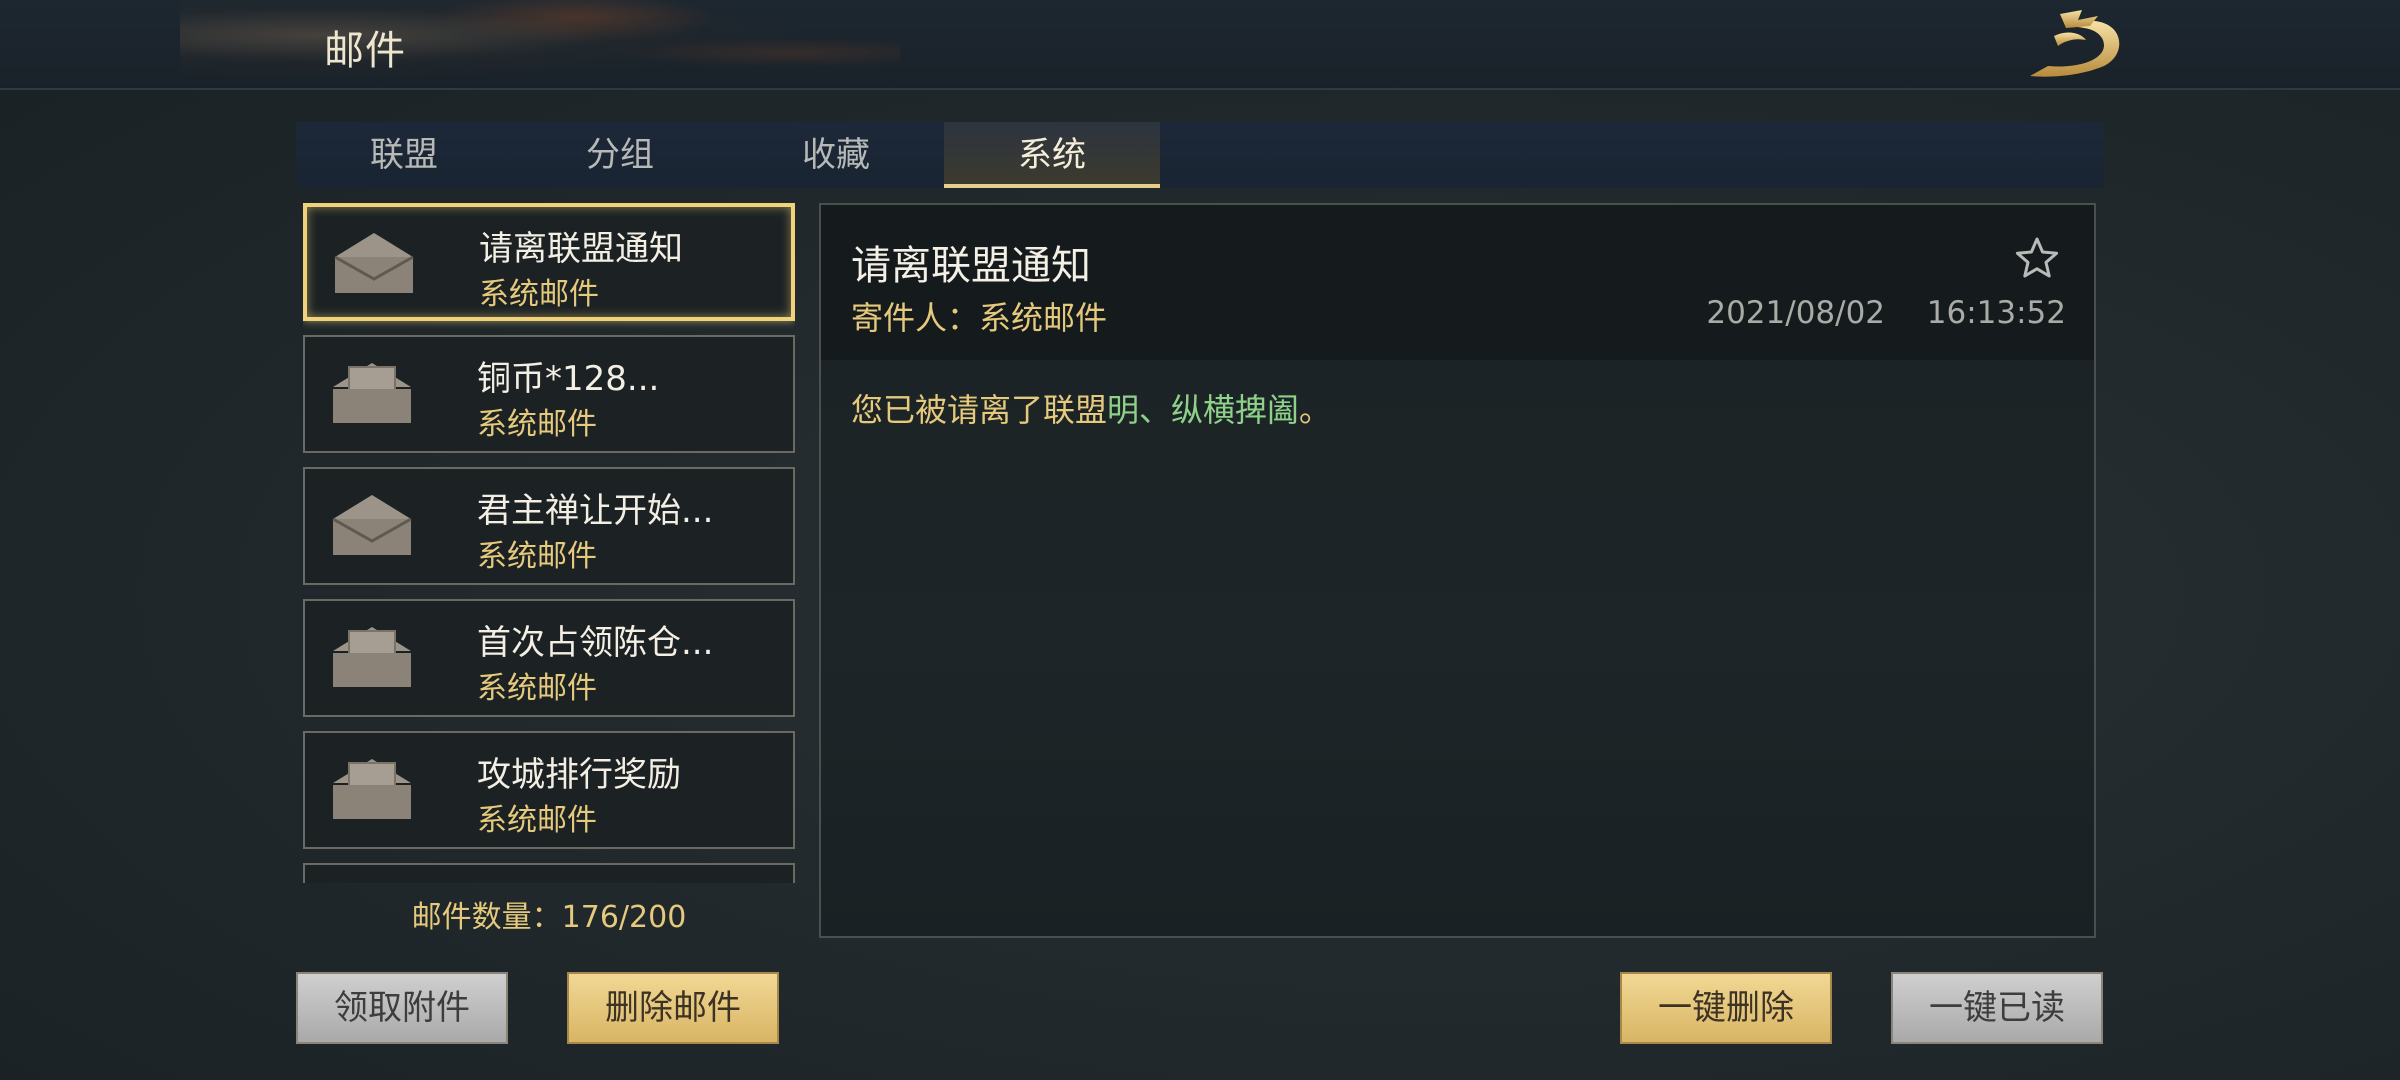 This screenshot has width=2400, height=1080. I want to click on page-title: 邮件, so click(365, 51).